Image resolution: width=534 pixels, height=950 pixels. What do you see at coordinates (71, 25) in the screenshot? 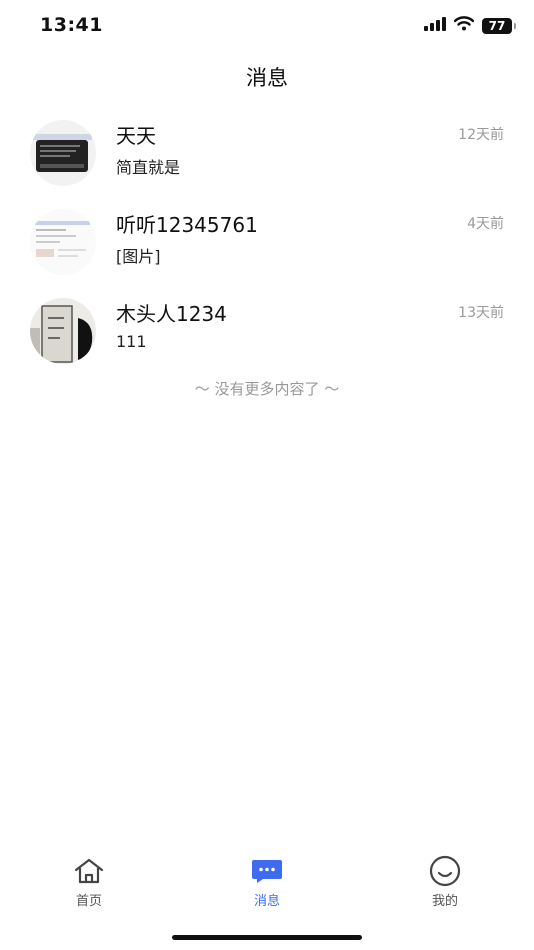
I see `status-time: 13:41` at bounding box center [71, 25].